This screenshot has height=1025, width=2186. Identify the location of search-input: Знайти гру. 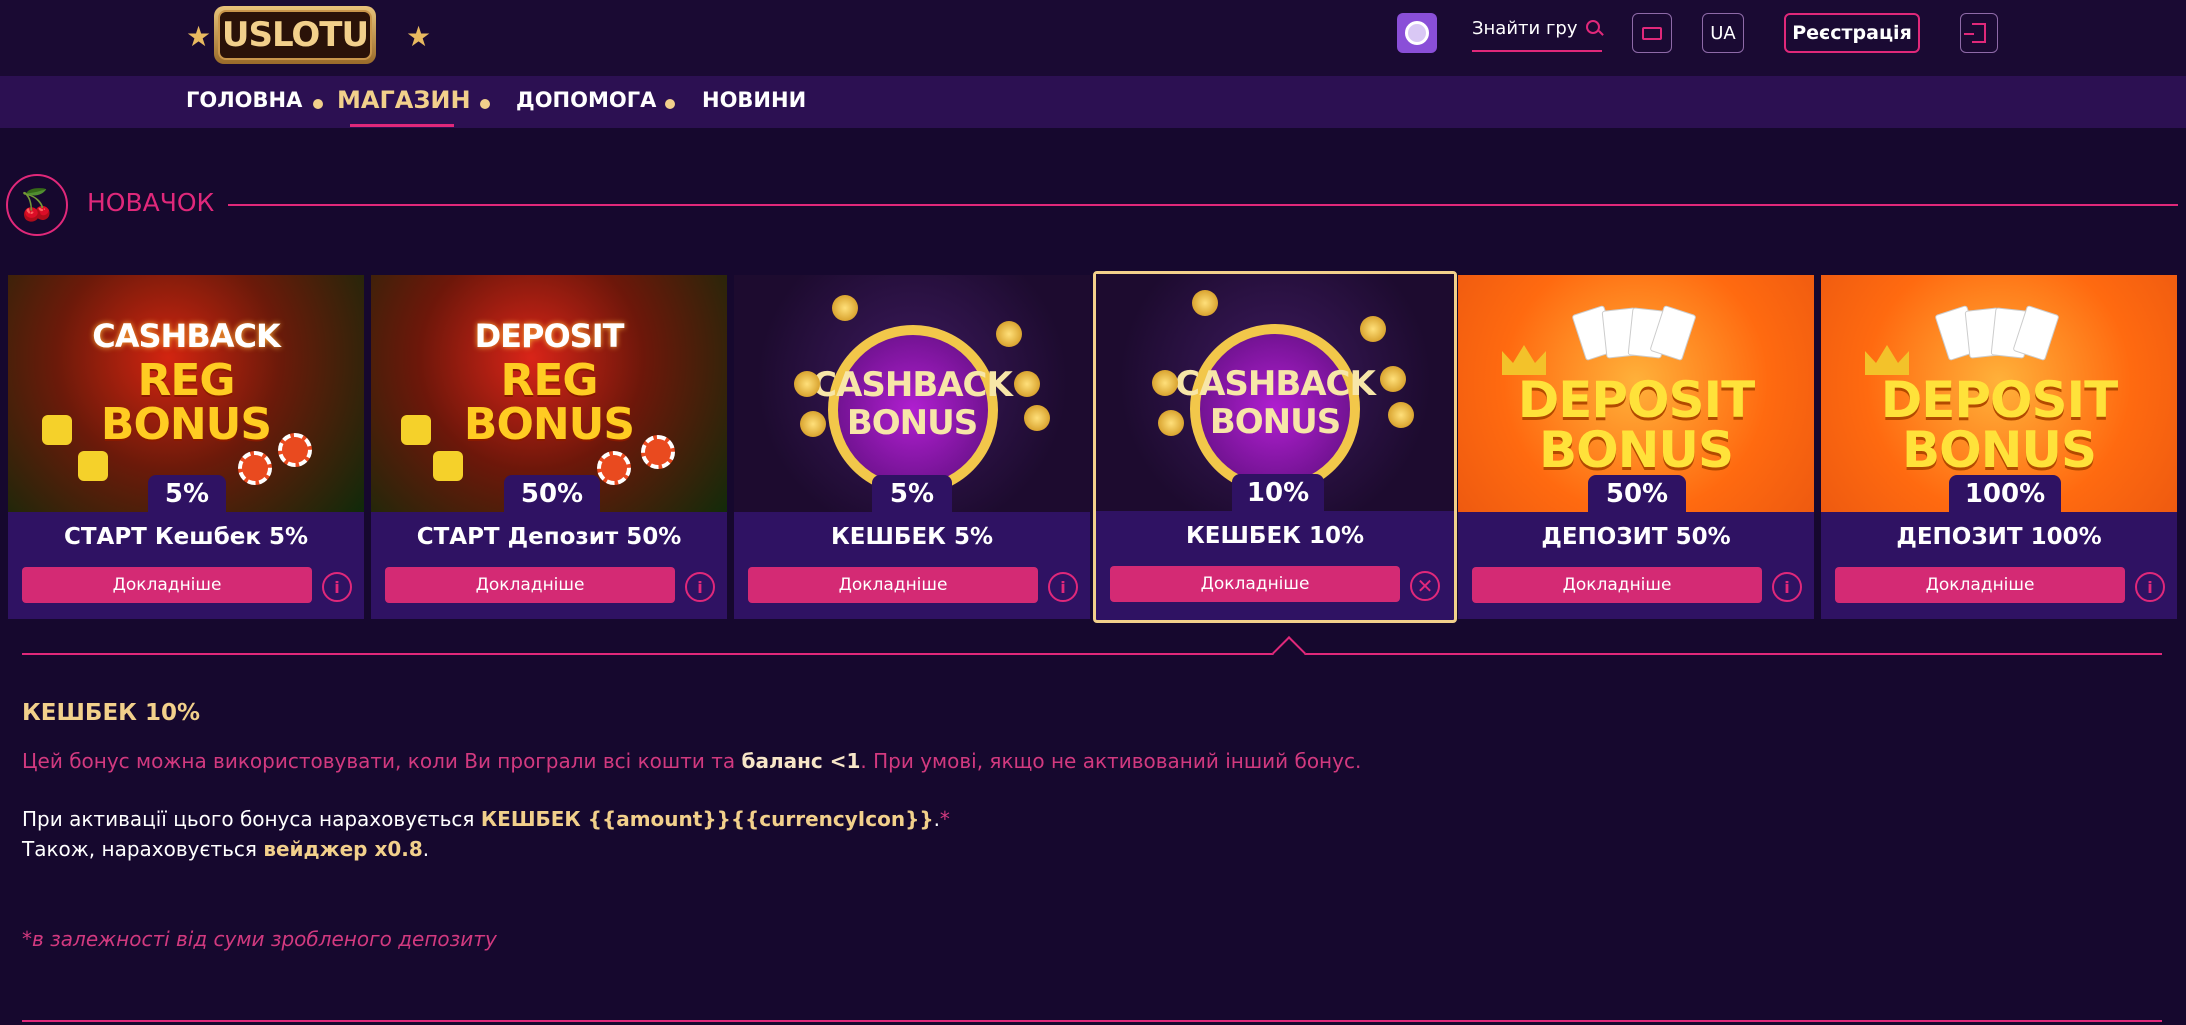
(1537, 34).